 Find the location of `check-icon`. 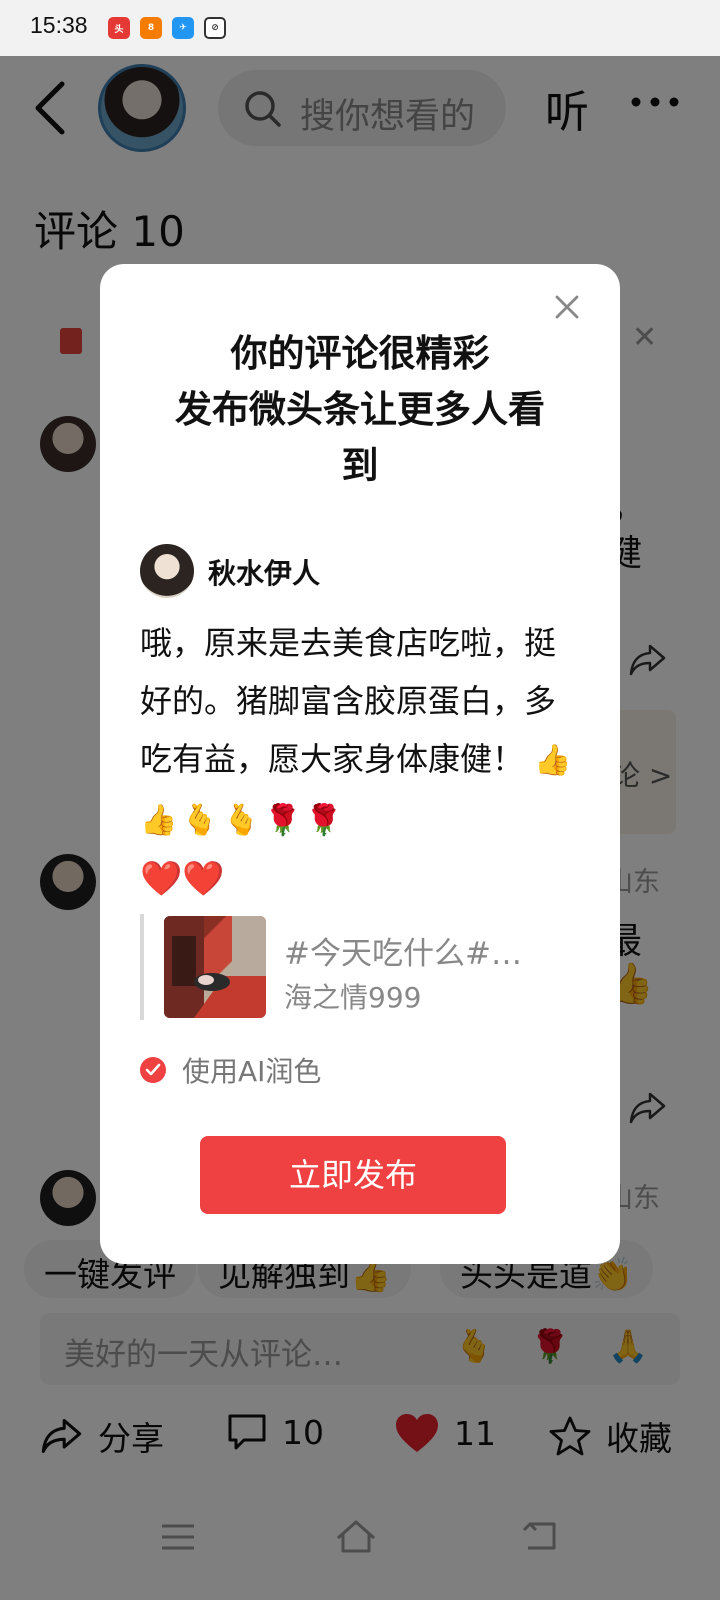

check-icon is located at coordinates (153, 1069).